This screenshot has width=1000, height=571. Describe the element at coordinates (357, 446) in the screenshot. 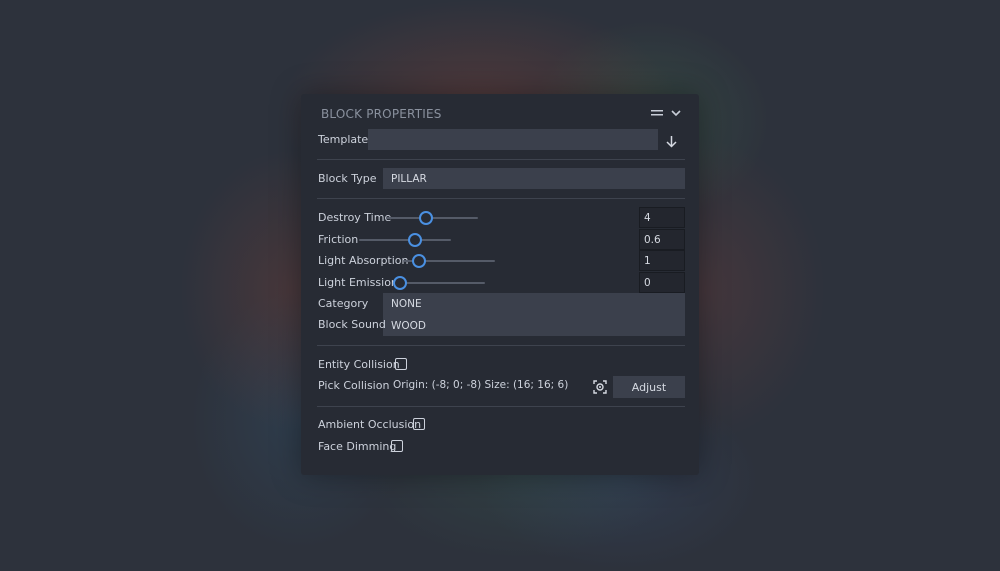

I see `face-dimming-label: Face Dimming` at that location.